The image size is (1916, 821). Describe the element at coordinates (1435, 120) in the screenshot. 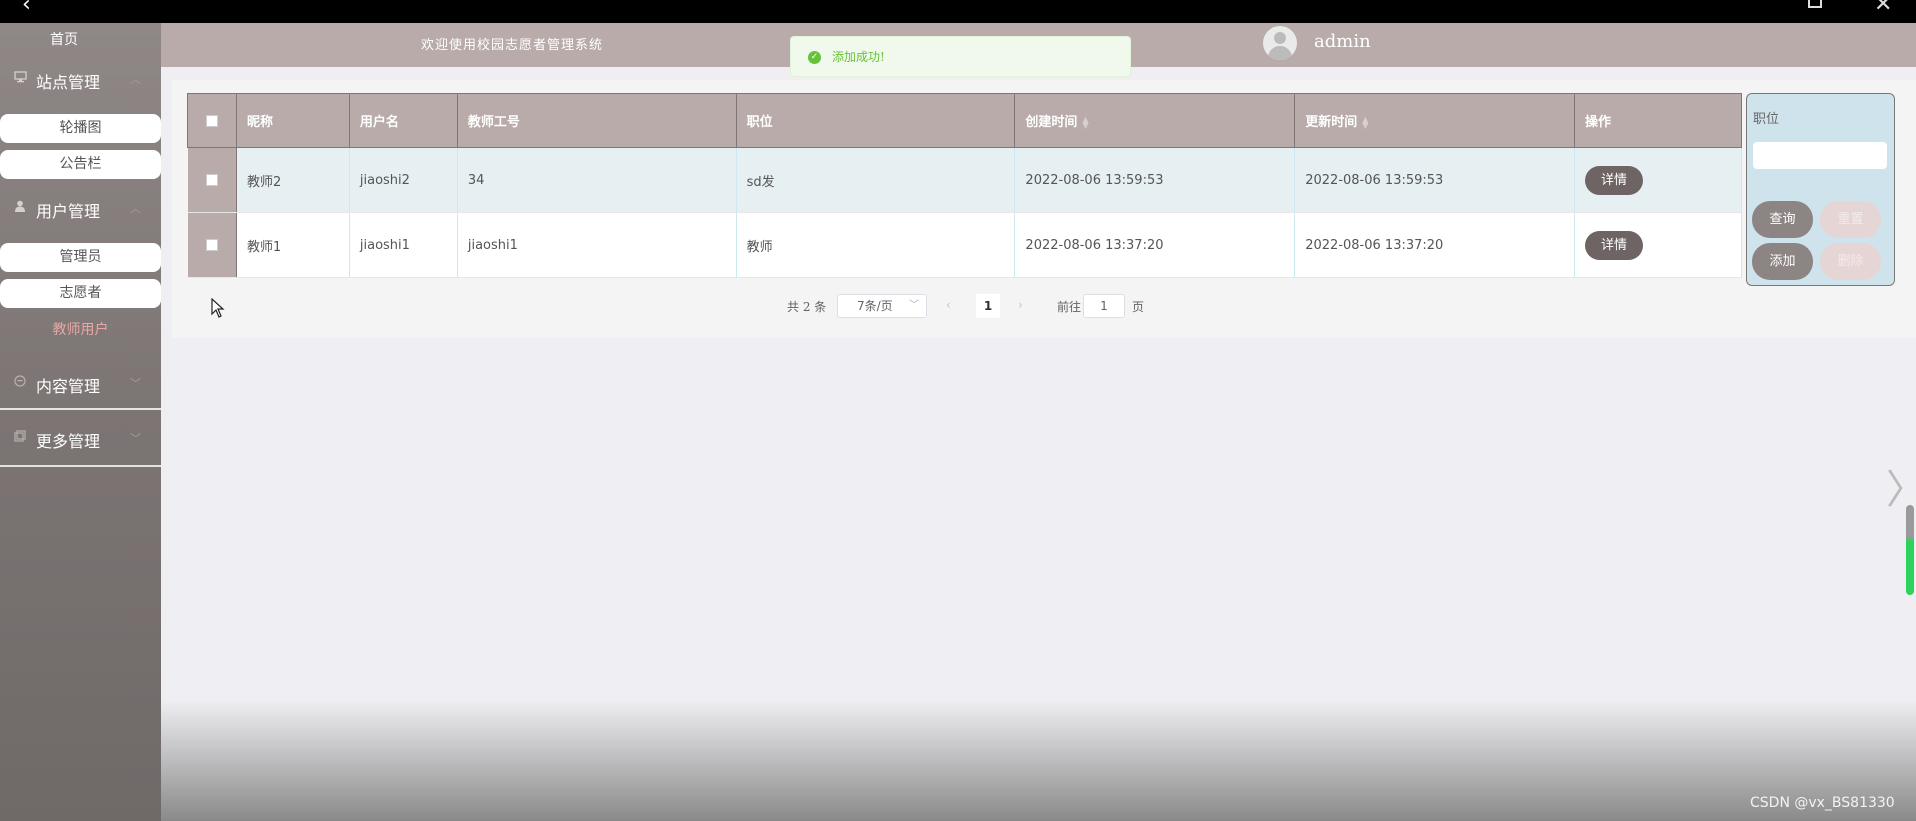

I see `column-header-updated: 更新时间 ▲ ▼` at that location.